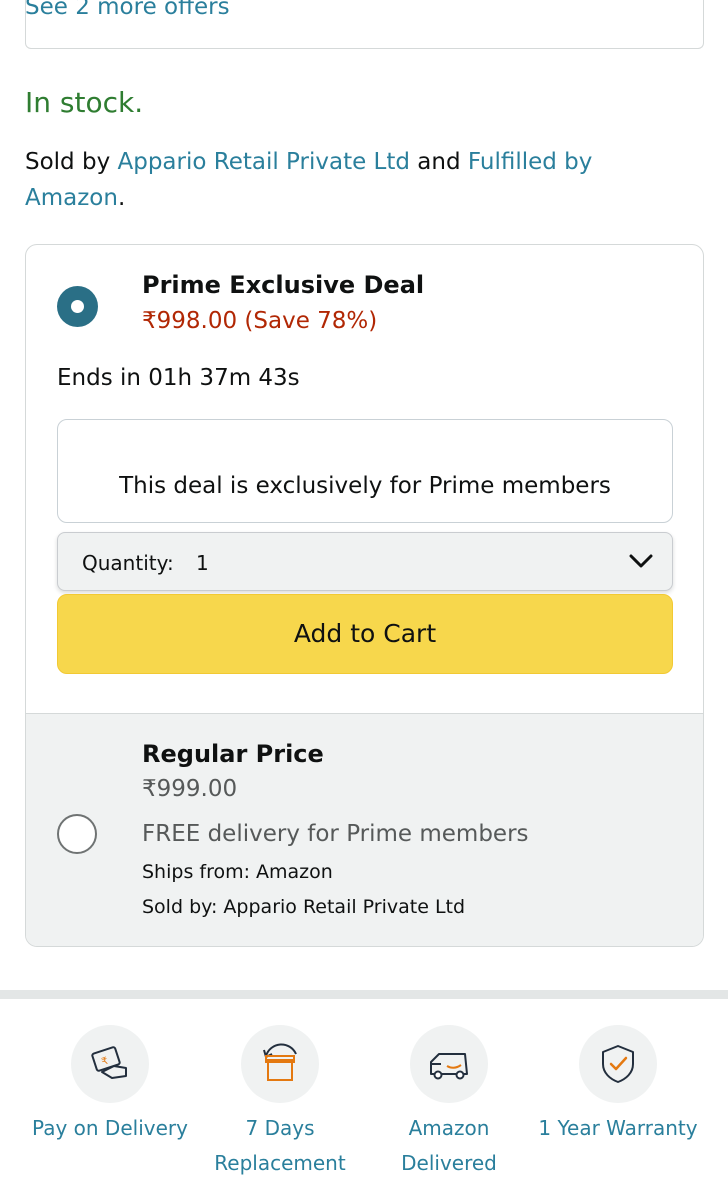 The width and height of the screenshot is (728, 1200). What do you see at coordinates (364, 994) in the screenshot?
I see `section-divider` at bounding box center [364, 994].